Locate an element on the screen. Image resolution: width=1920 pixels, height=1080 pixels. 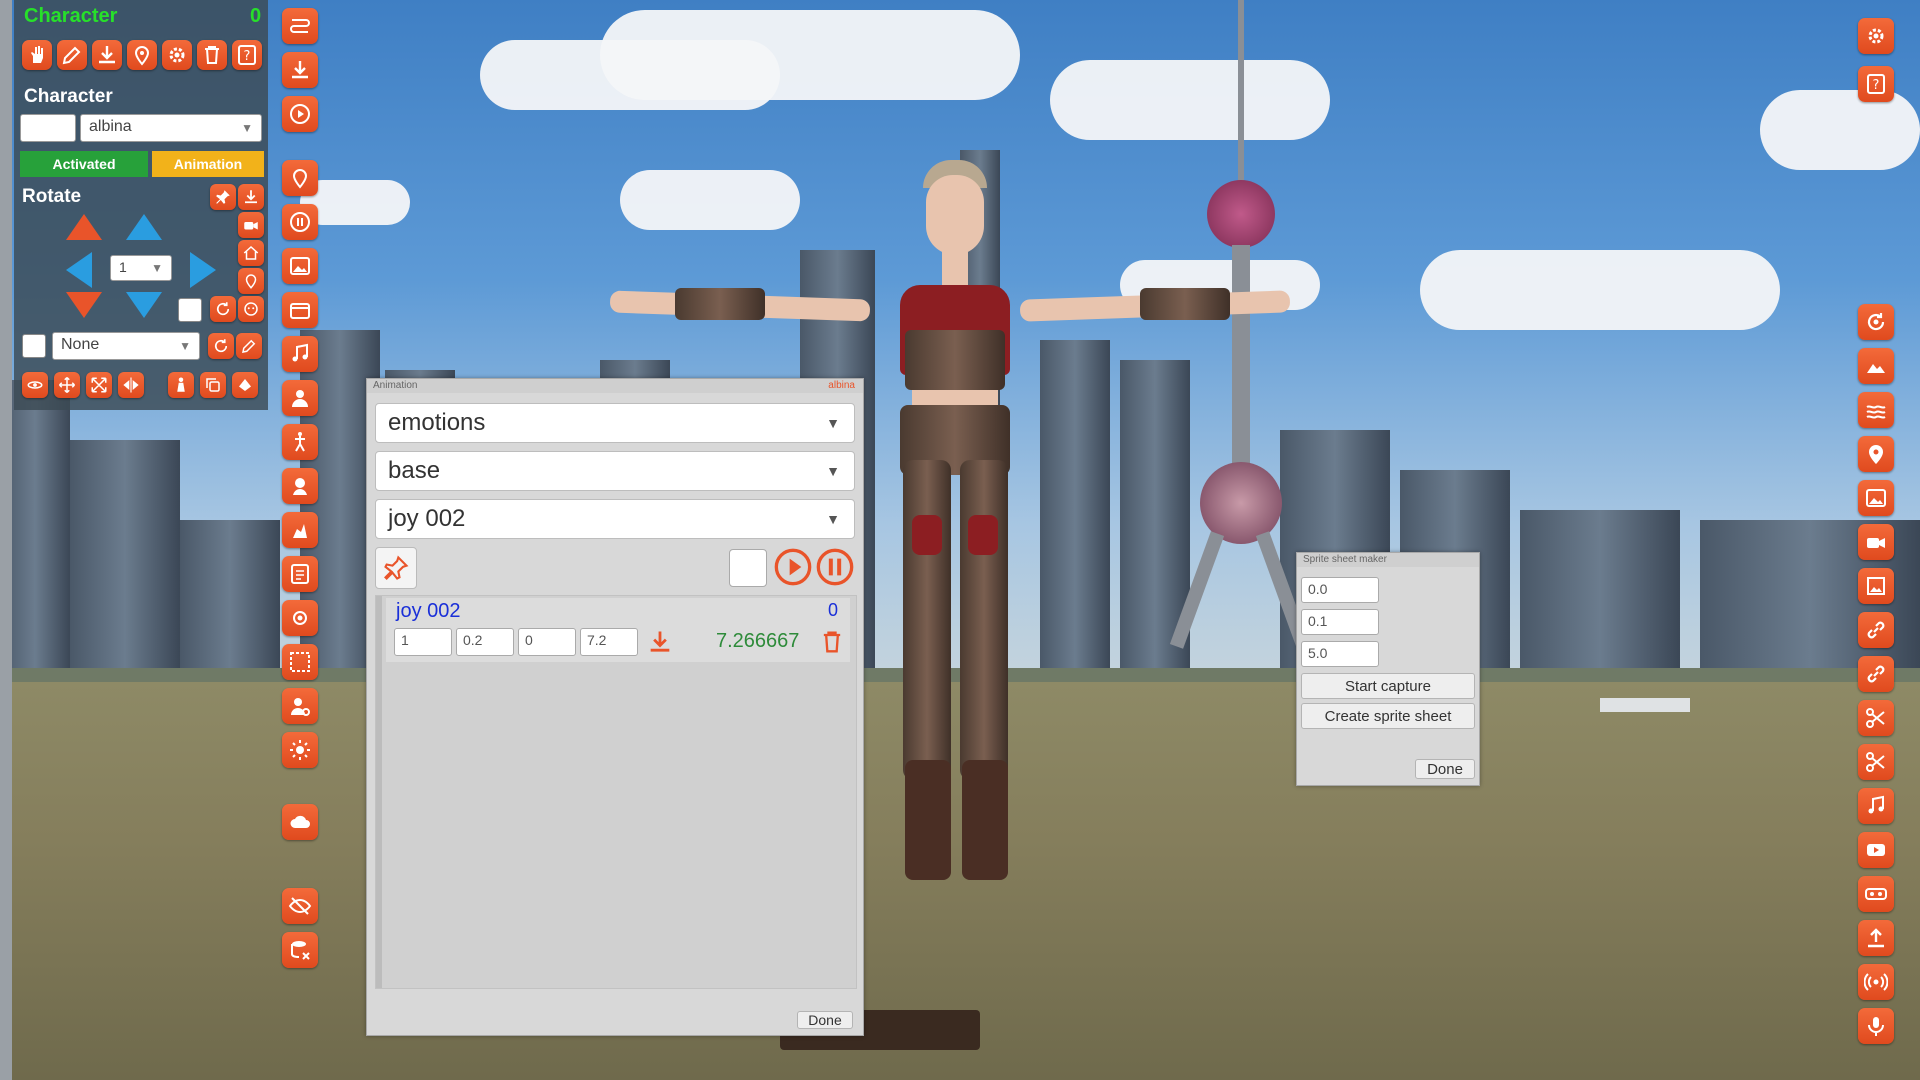
body-icon is located at coordinates (181, 385).